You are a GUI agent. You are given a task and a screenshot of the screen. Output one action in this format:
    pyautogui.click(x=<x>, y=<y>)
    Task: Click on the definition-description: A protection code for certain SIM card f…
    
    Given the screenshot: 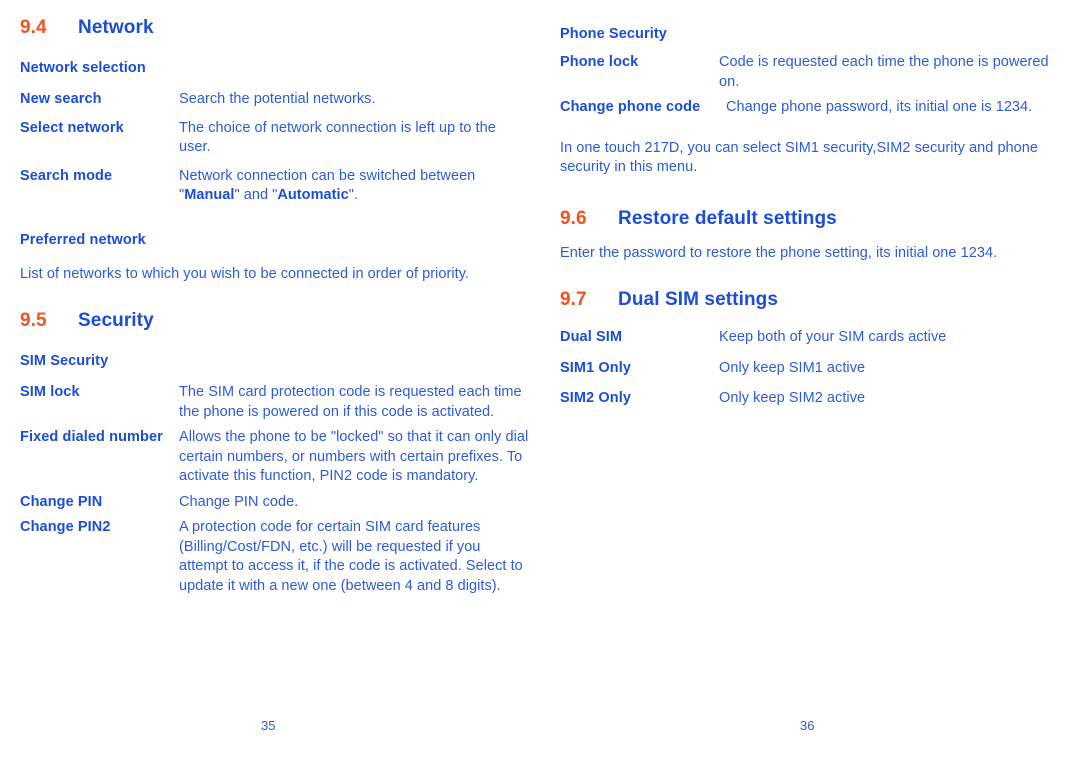 What is the action you would take?
    pyautogui.click(x=351, y=556)
    